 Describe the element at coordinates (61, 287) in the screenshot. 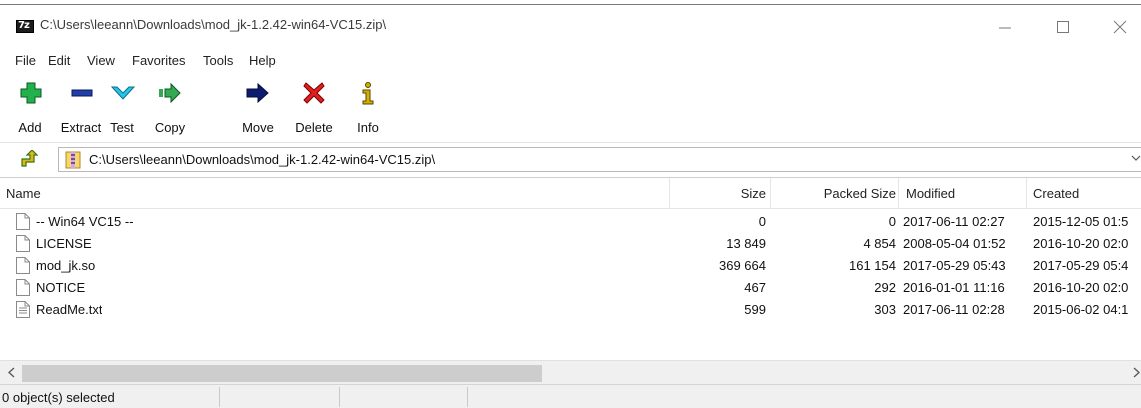

I see `file-name: NOTICE` at that location.